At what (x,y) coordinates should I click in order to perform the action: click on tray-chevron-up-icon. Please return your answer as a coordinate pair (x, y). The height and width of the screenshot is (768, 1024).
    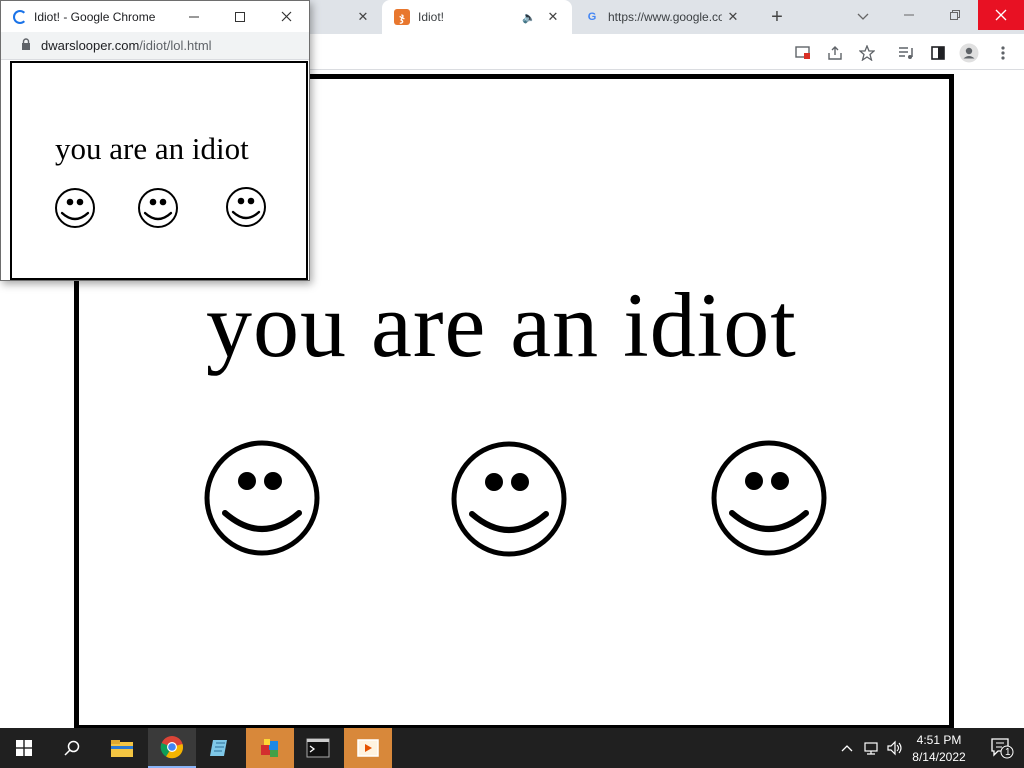
    Looking at the image, I should click on (847, 748).